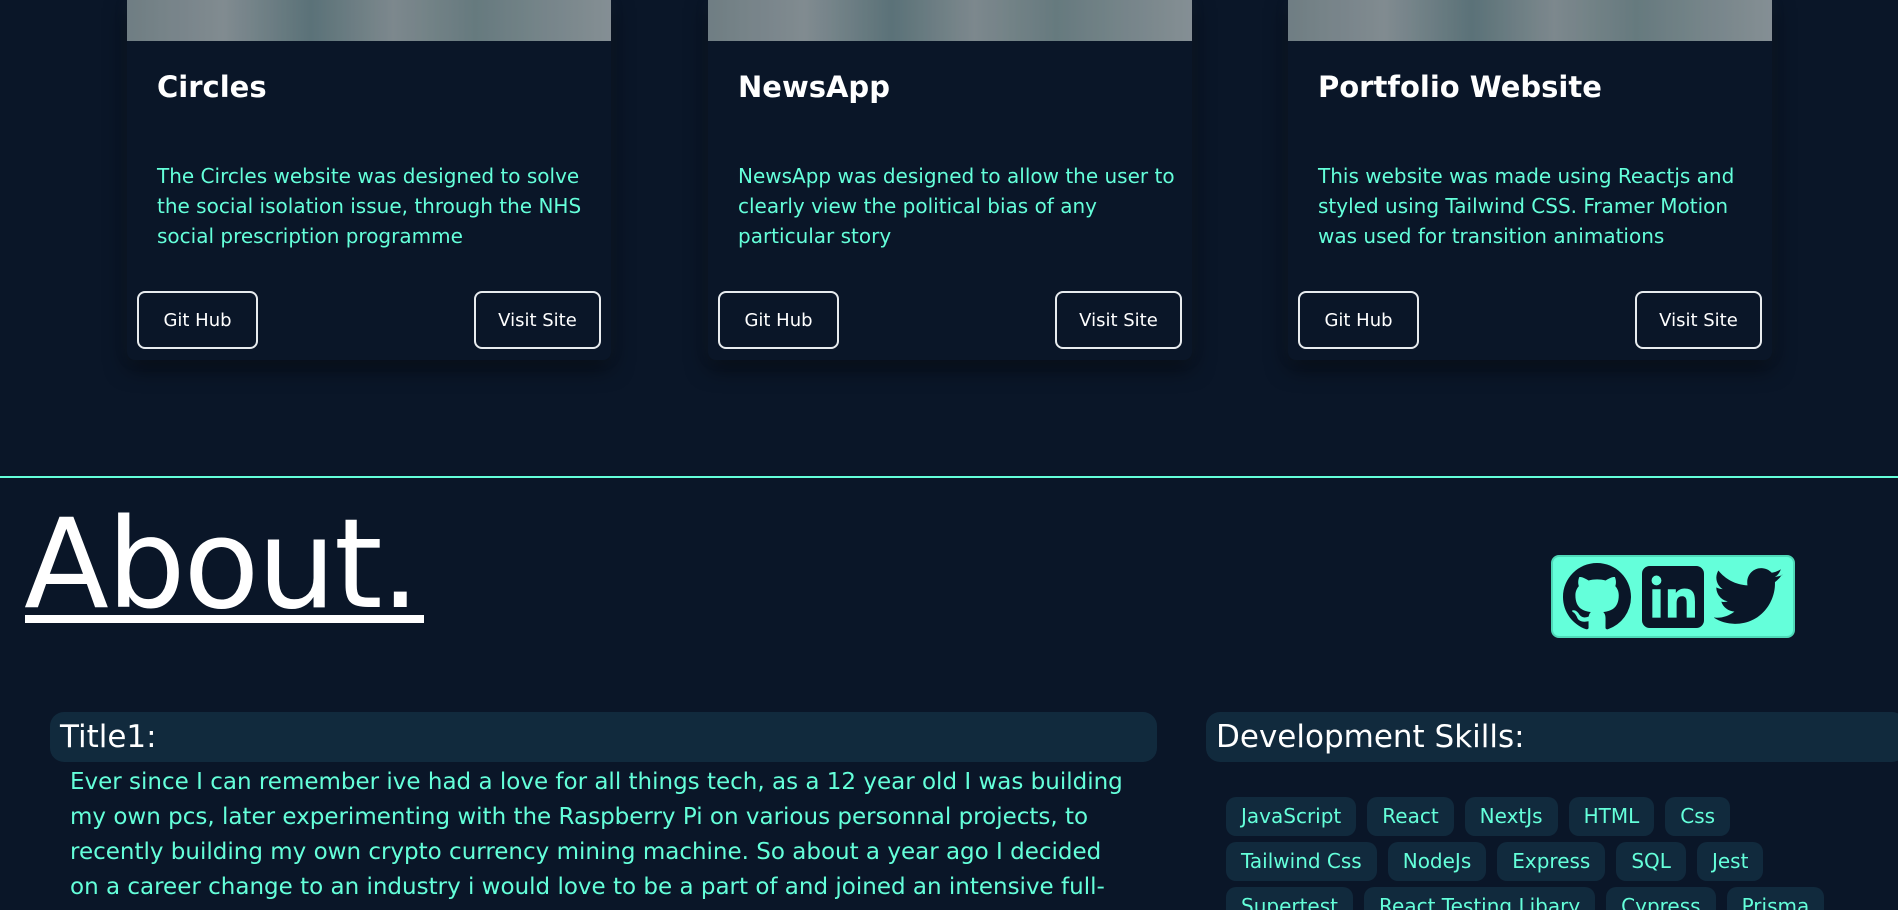 The image size is (1898, 910). Describe the element at coordinates (1511, 816) in the screenshot. I see `skill-badge: NextJs` at that location.